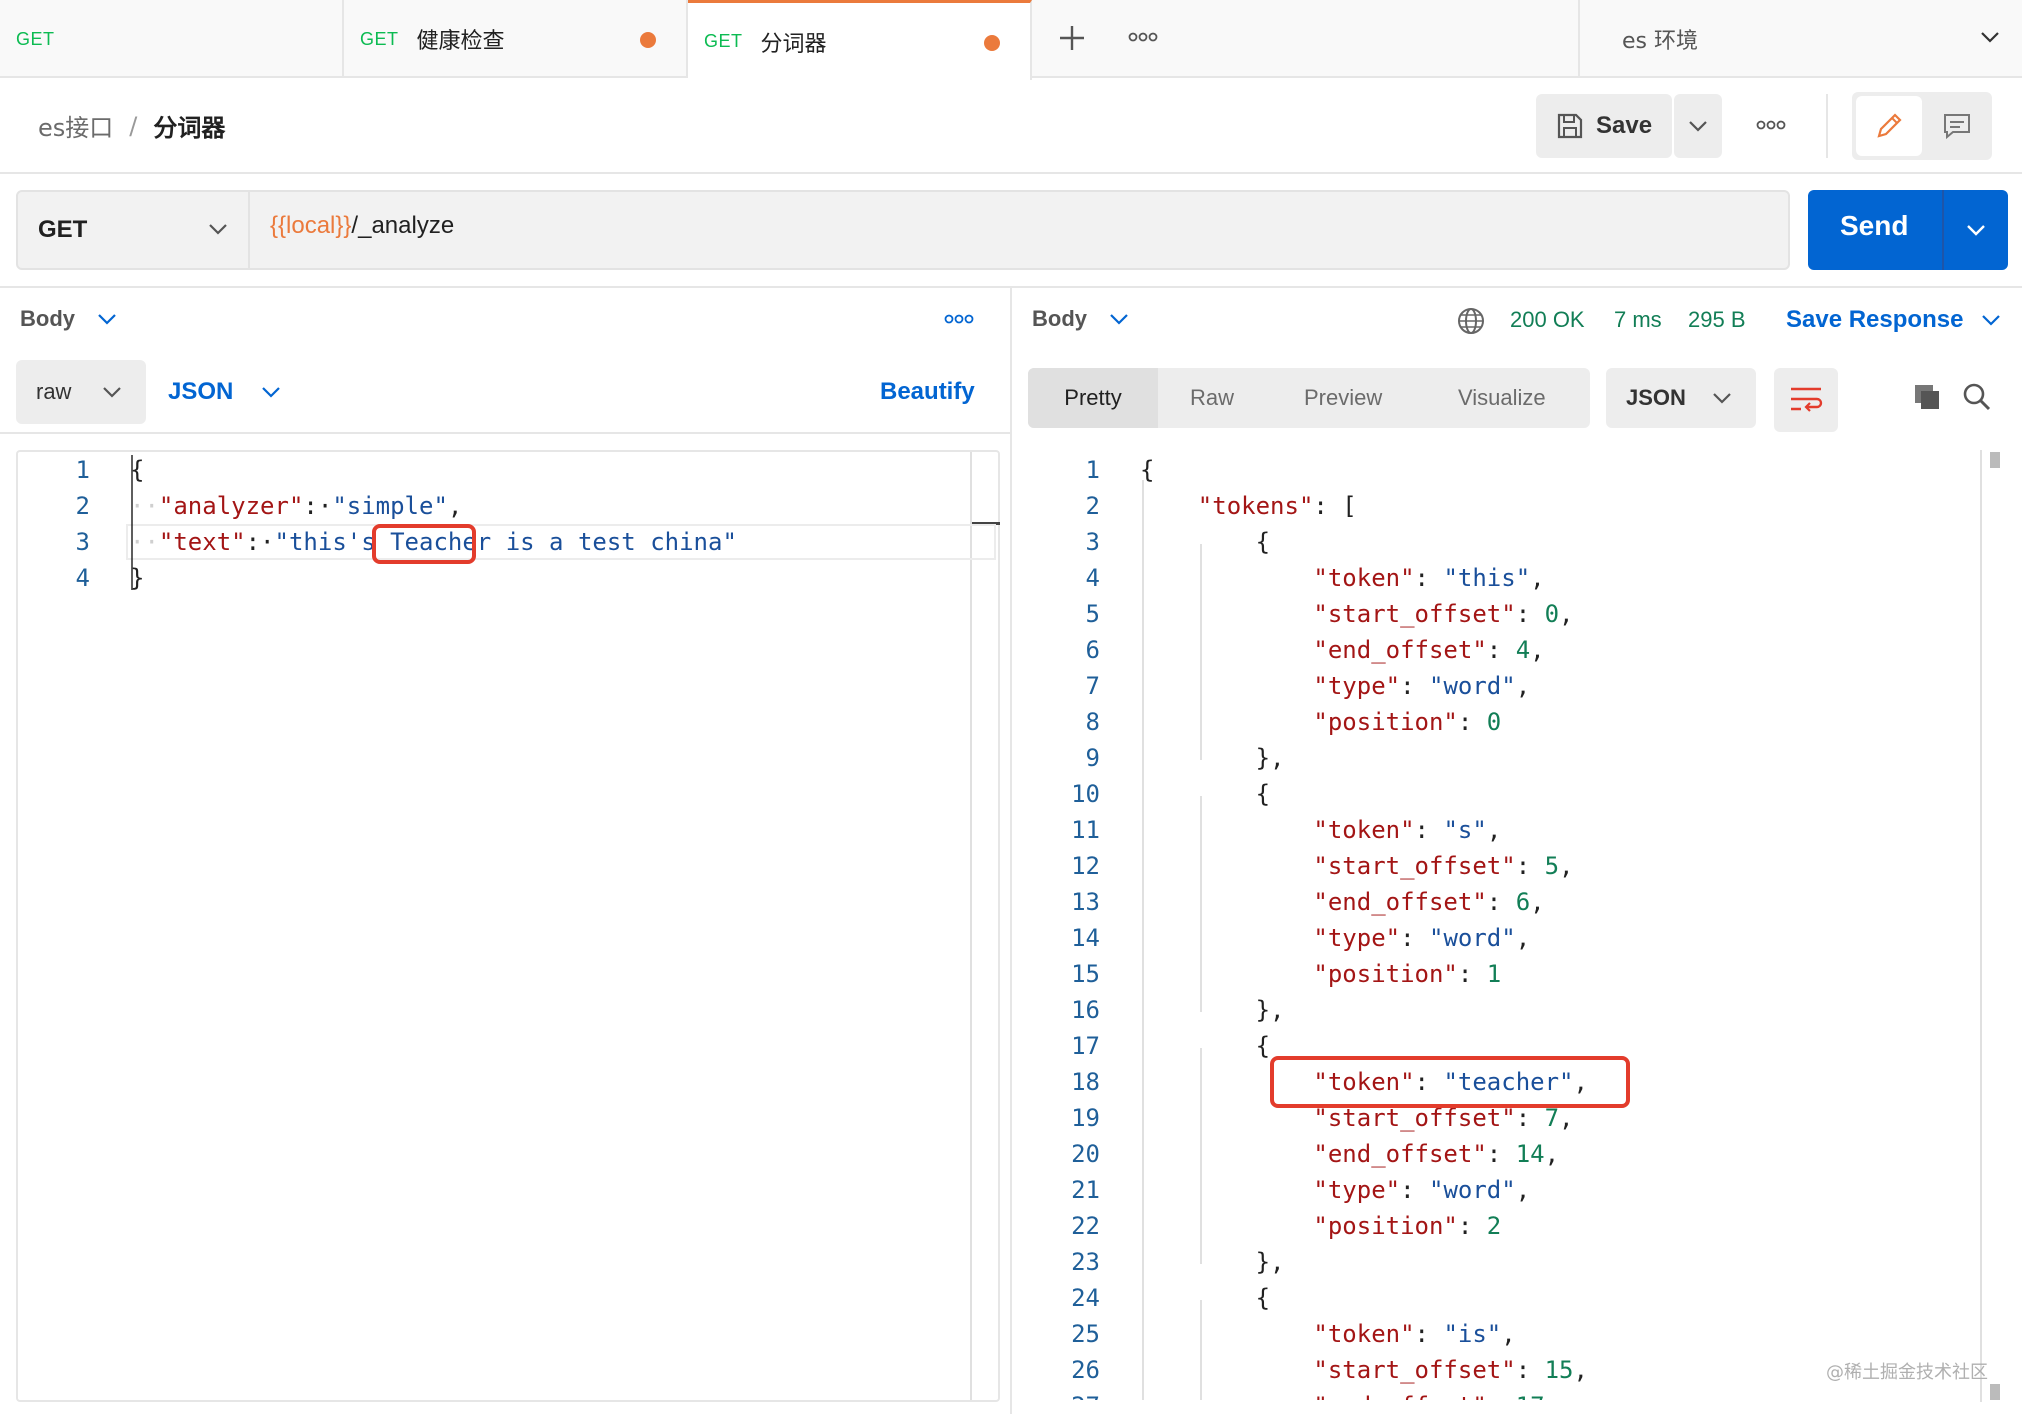 This screenshot has height=1414, width=2022. I want to click on line-number: 13, so click(1085, 902).